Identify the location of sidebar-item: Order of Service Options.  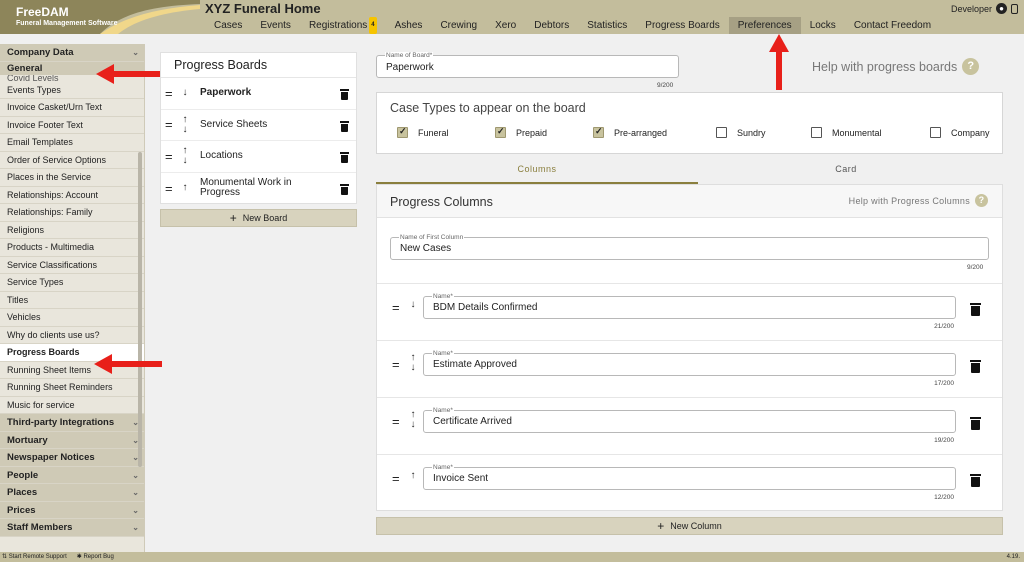
(72, 160).